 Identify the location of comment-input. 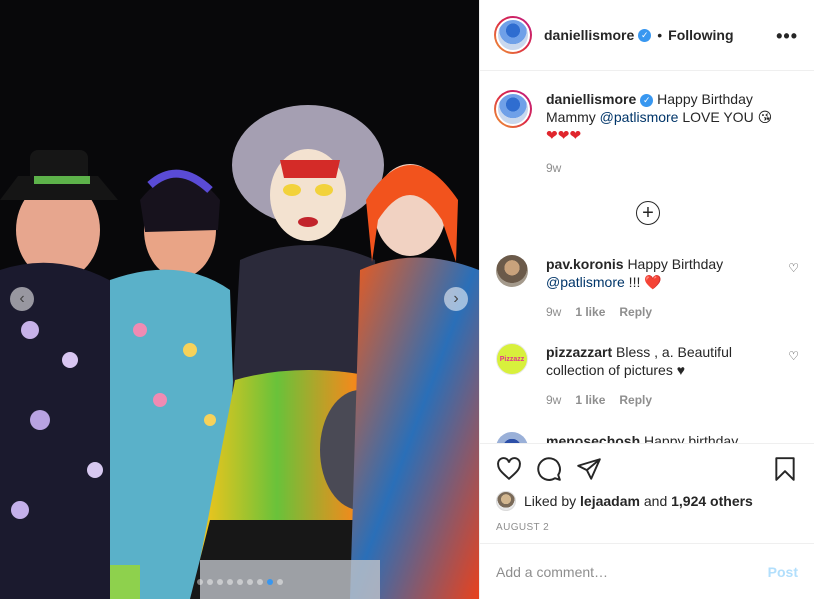
(632, 571).